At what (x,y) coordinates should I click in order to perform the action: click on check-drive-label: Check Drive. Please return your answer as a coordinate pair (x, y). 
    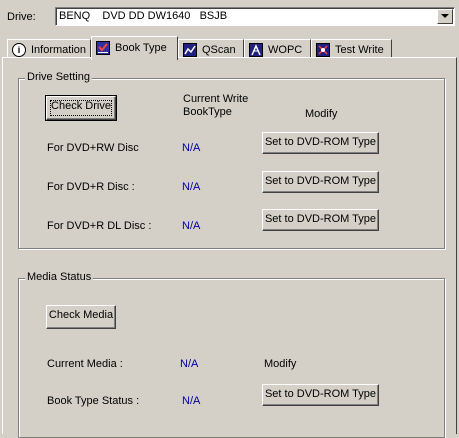
    Looking at the image, I should click on (81, 106).